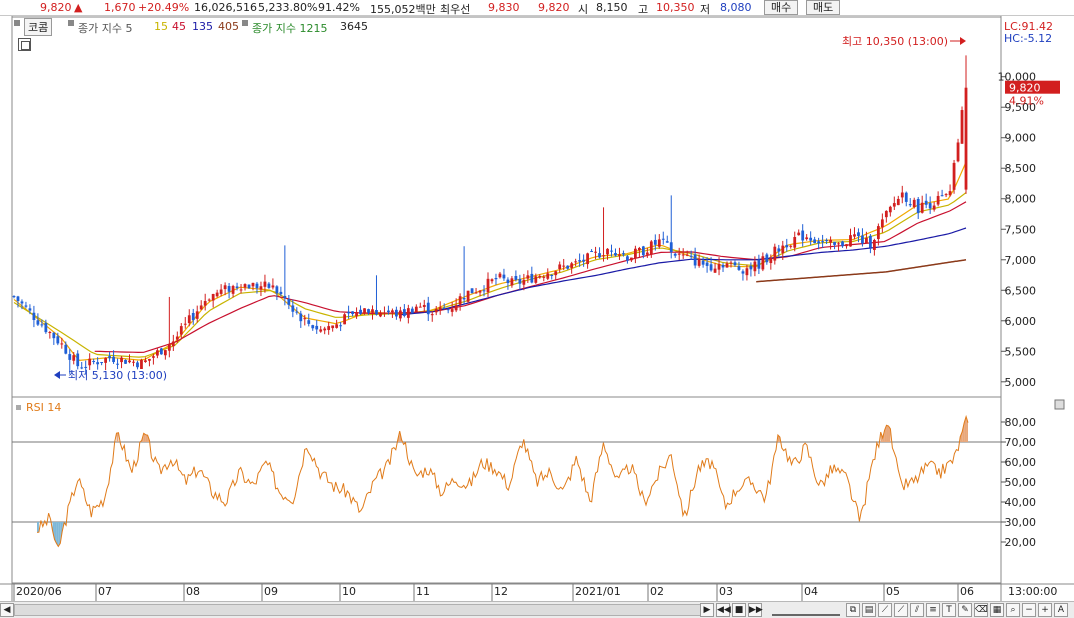 The height and width of the screenshot is (618, 1074). What do you see at coordinates (1013, 610) in the screenshot?
I see `zoom-search-icon: ⌕` at bounding box center [1013, 610].